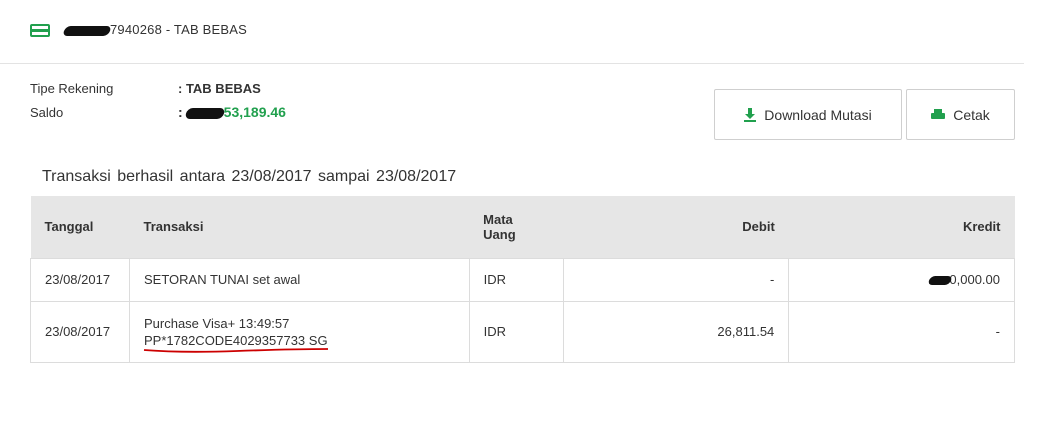 This screenshot has width=1060, height=422. I want to click on download-icon, so click(750, 114).